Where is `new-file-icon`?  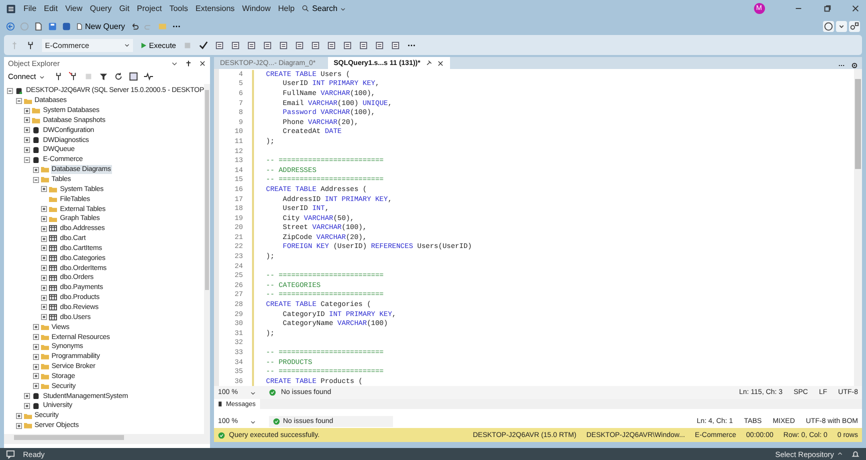 new-file-icon is located at coordinates (38, 26).